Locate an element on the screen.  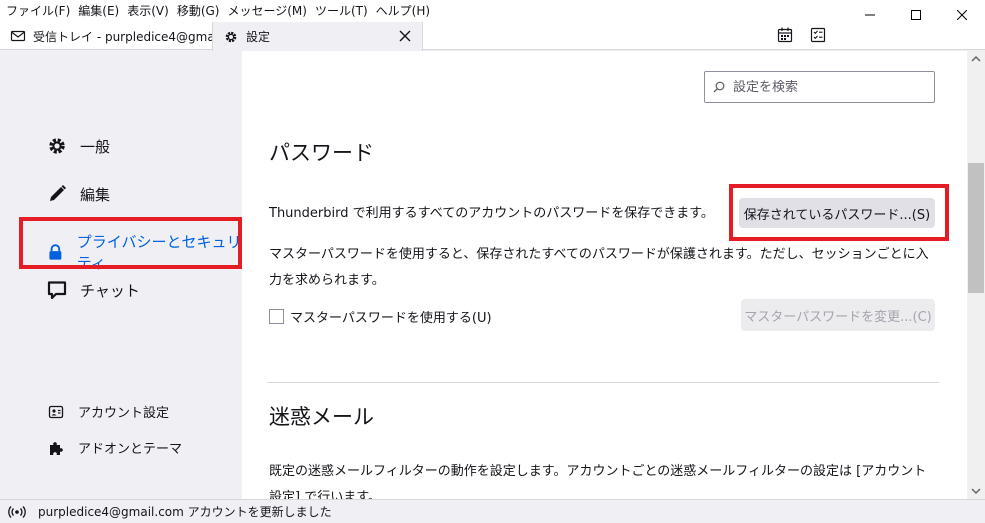
sidebar-account-settings: アカウント設定 is located at coordinates (108, 411).